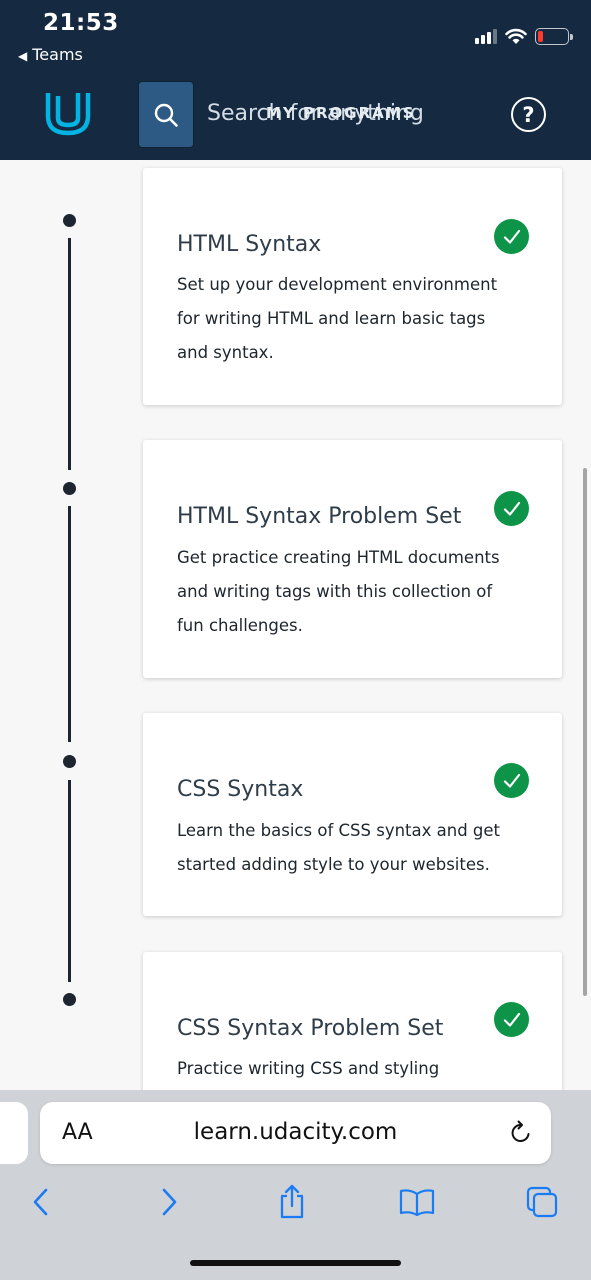 The width and height of the screenshot is (591, 1280). What do you see at coordinates (240, 789) in the screenshot?
I see `lesson-title: CSS Syntax` at bounding box center [240, 789].